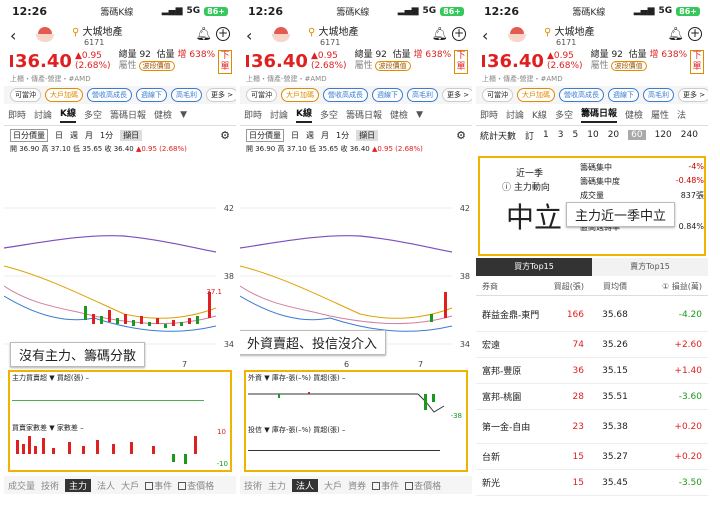 The image size is (720, 526). I want to click on candles, so click(147, 310).